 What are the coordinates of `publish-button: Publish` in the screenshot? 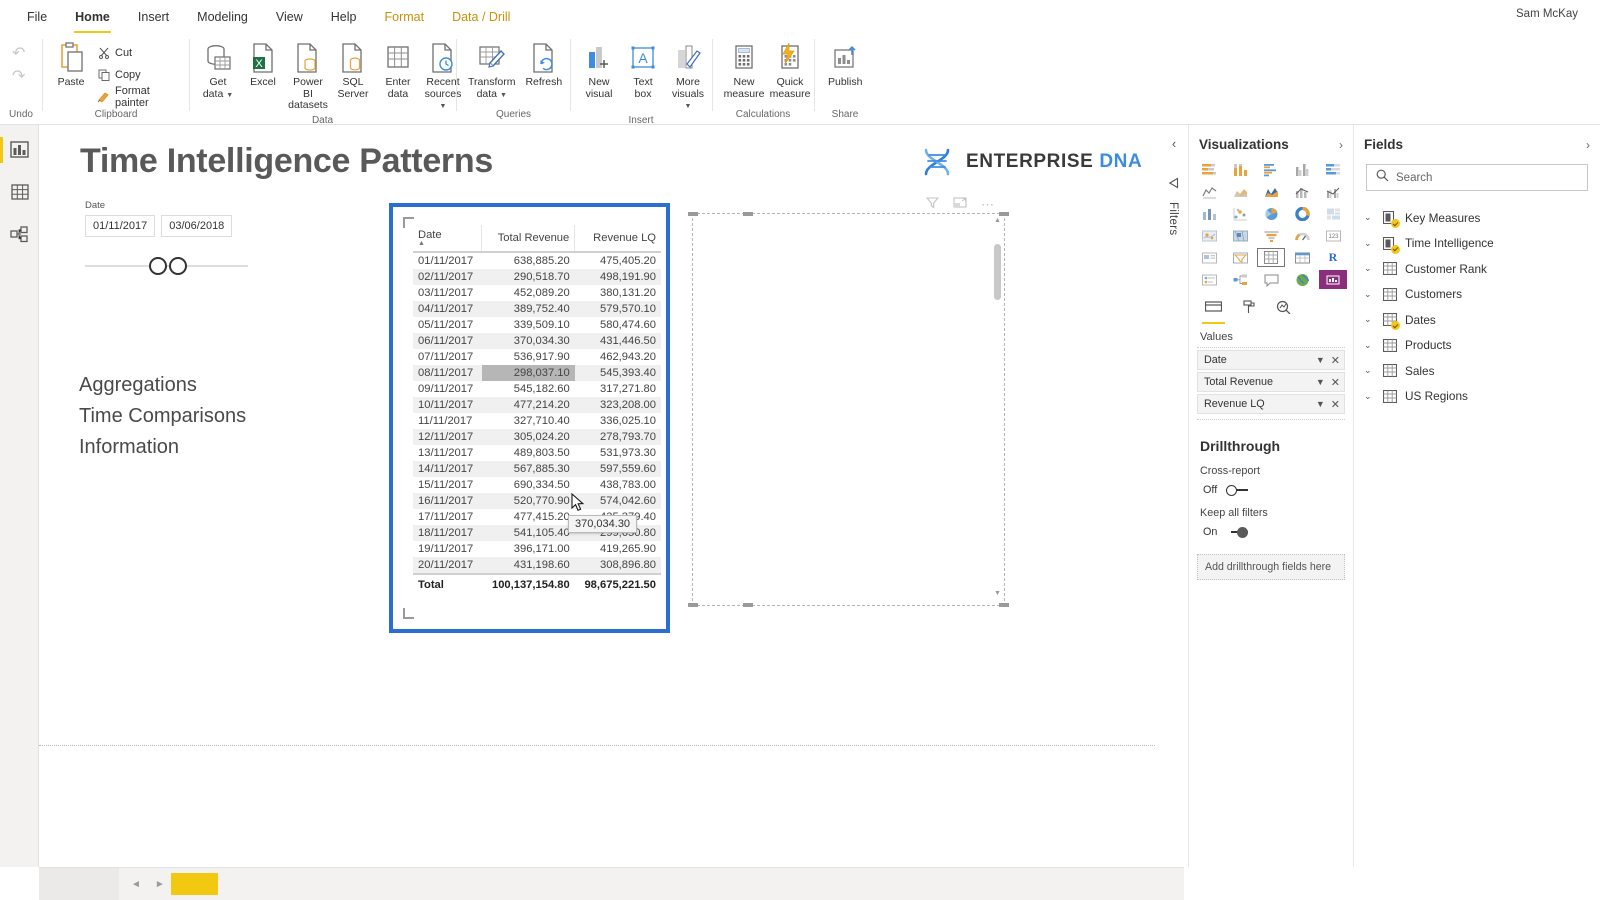 It's located at (845, 64).